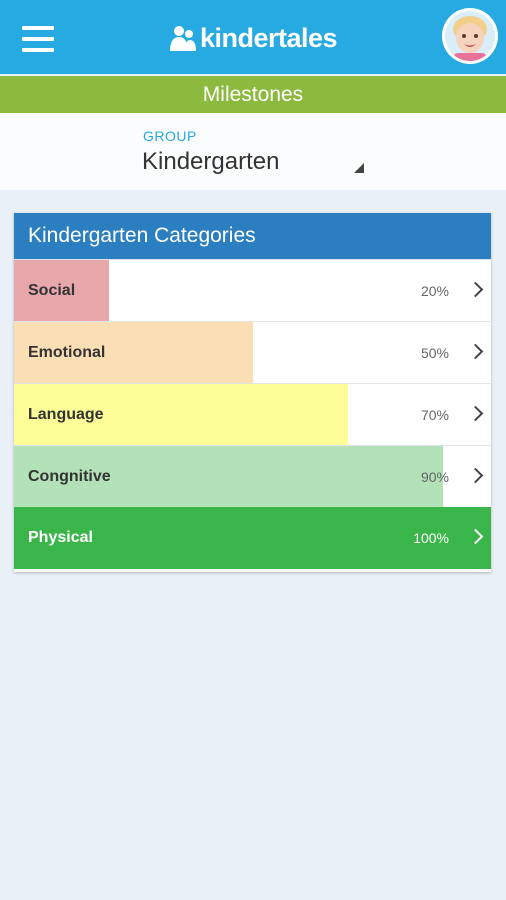 This screenshot has height=900, width=506. Describe the element at coordinates (252, 290) in the screenshot. I see `category-row-social: Social 20%` at that location.